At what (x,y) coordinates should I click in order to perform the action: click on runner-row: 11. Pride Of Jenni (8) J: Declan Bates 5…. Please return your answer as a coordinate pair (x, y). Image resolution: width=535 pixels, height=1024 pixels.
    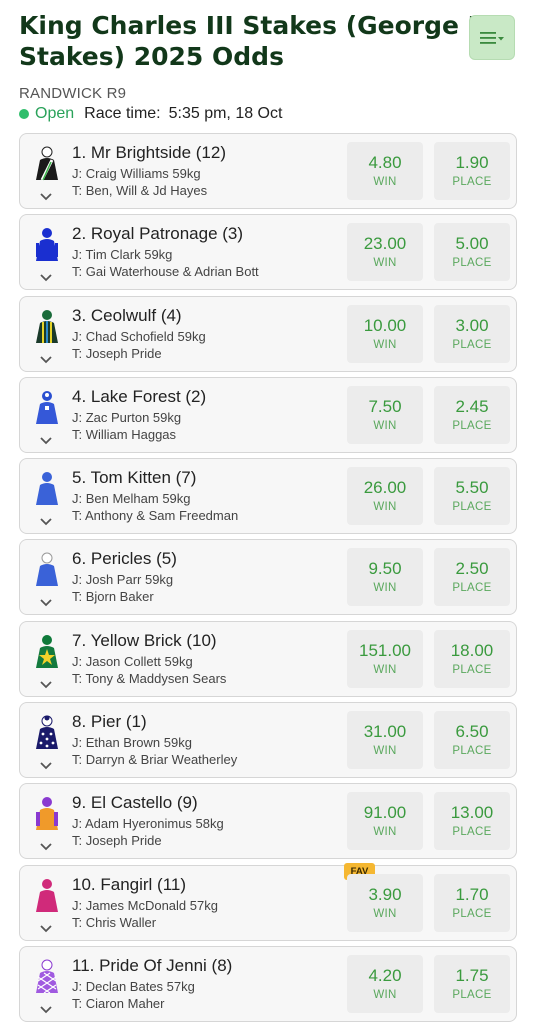
    Looking at the image, I should click on (268, 983).